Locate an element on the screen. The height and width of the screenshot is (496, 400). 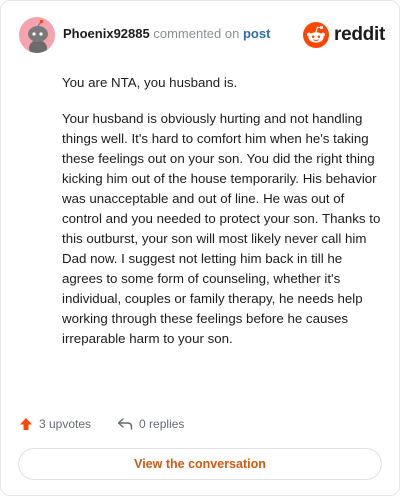
upvote-button: 3 upvotes is located at coordinates (55, 424).